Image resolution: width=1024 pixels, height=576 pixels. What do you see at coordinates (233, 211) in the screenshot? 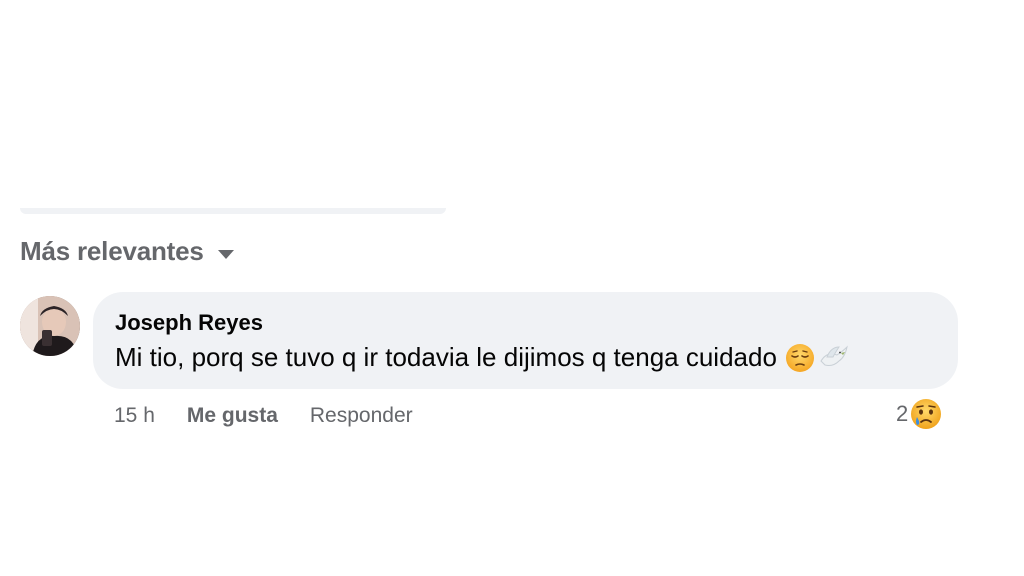
I see `post-bottom-edge` at bounding box center [233, 211].